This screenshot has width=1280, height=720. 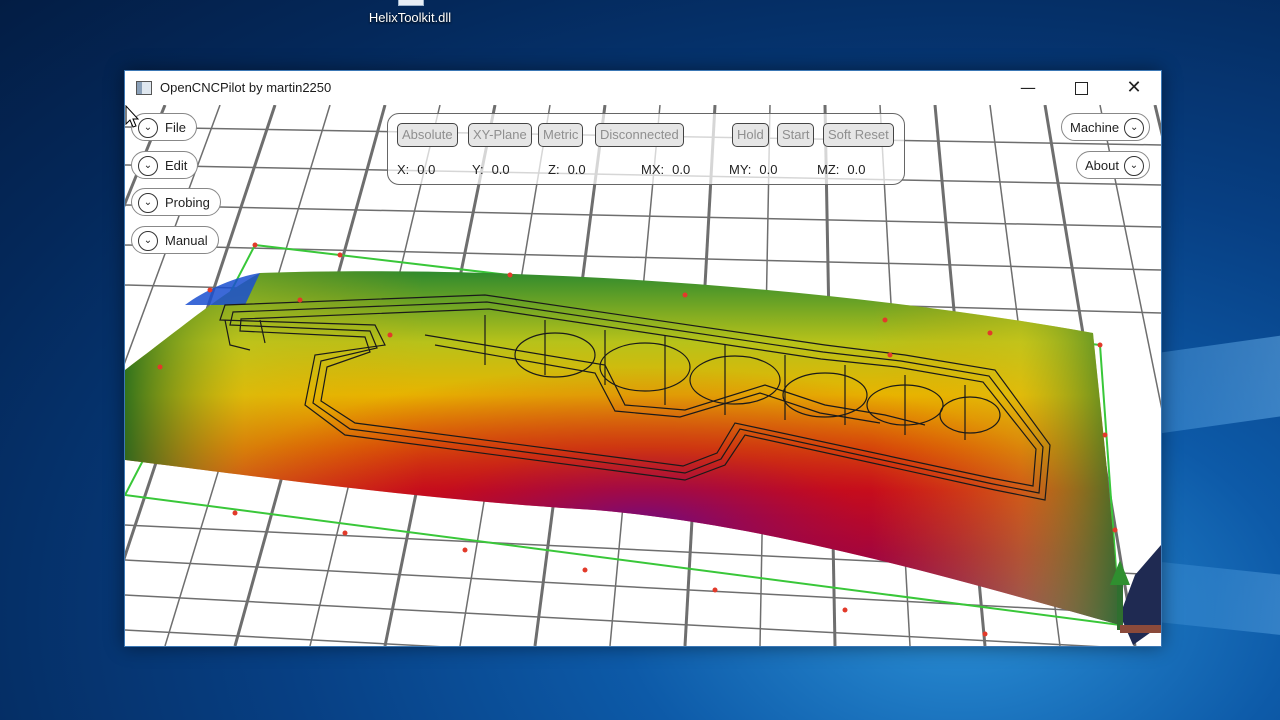 I want to click on menu-probing-button: ⌄ Probing, so click(x=176, y=202).